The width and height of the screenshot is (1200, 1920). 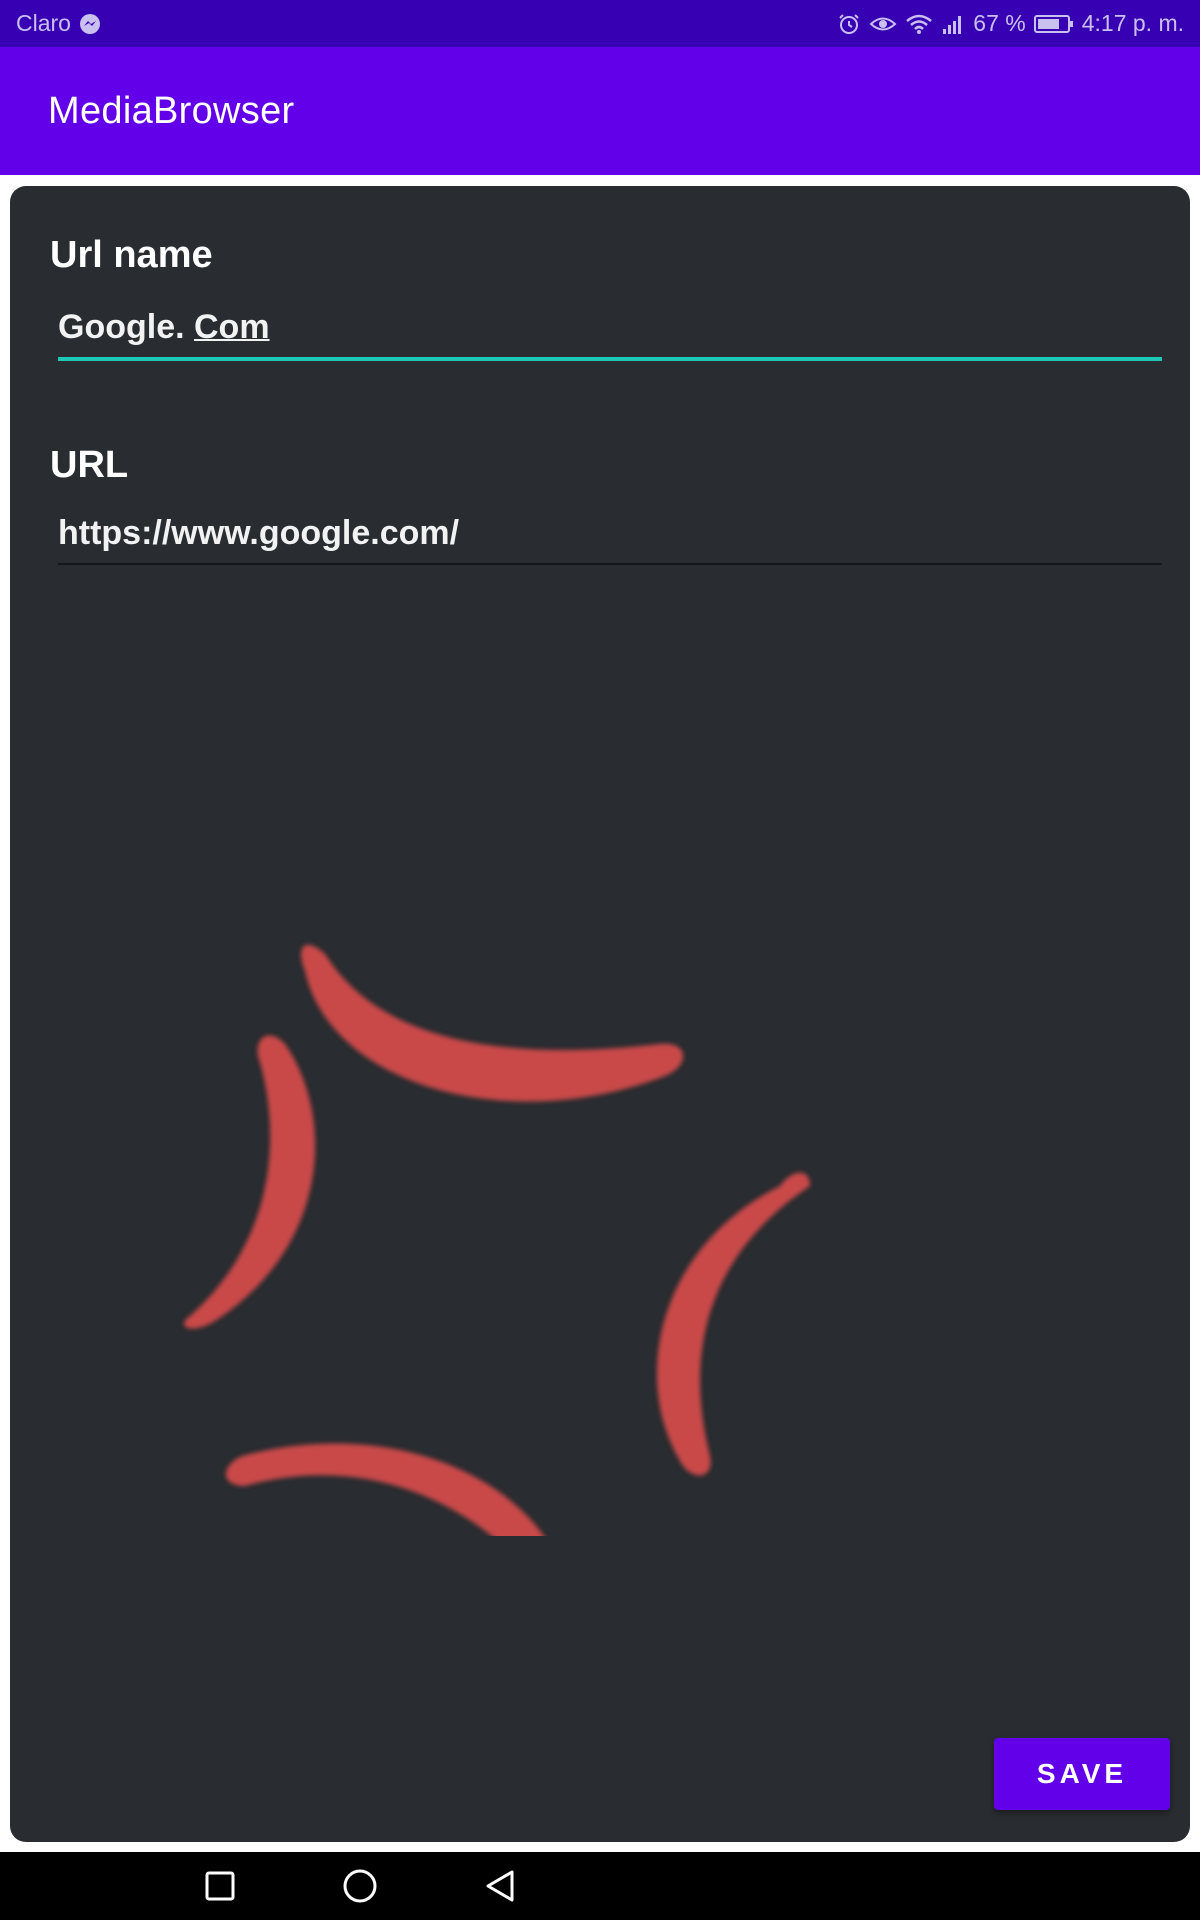 I want to click on status-right: 67 % 4:17 p. m., so click(x=1010, y=23).